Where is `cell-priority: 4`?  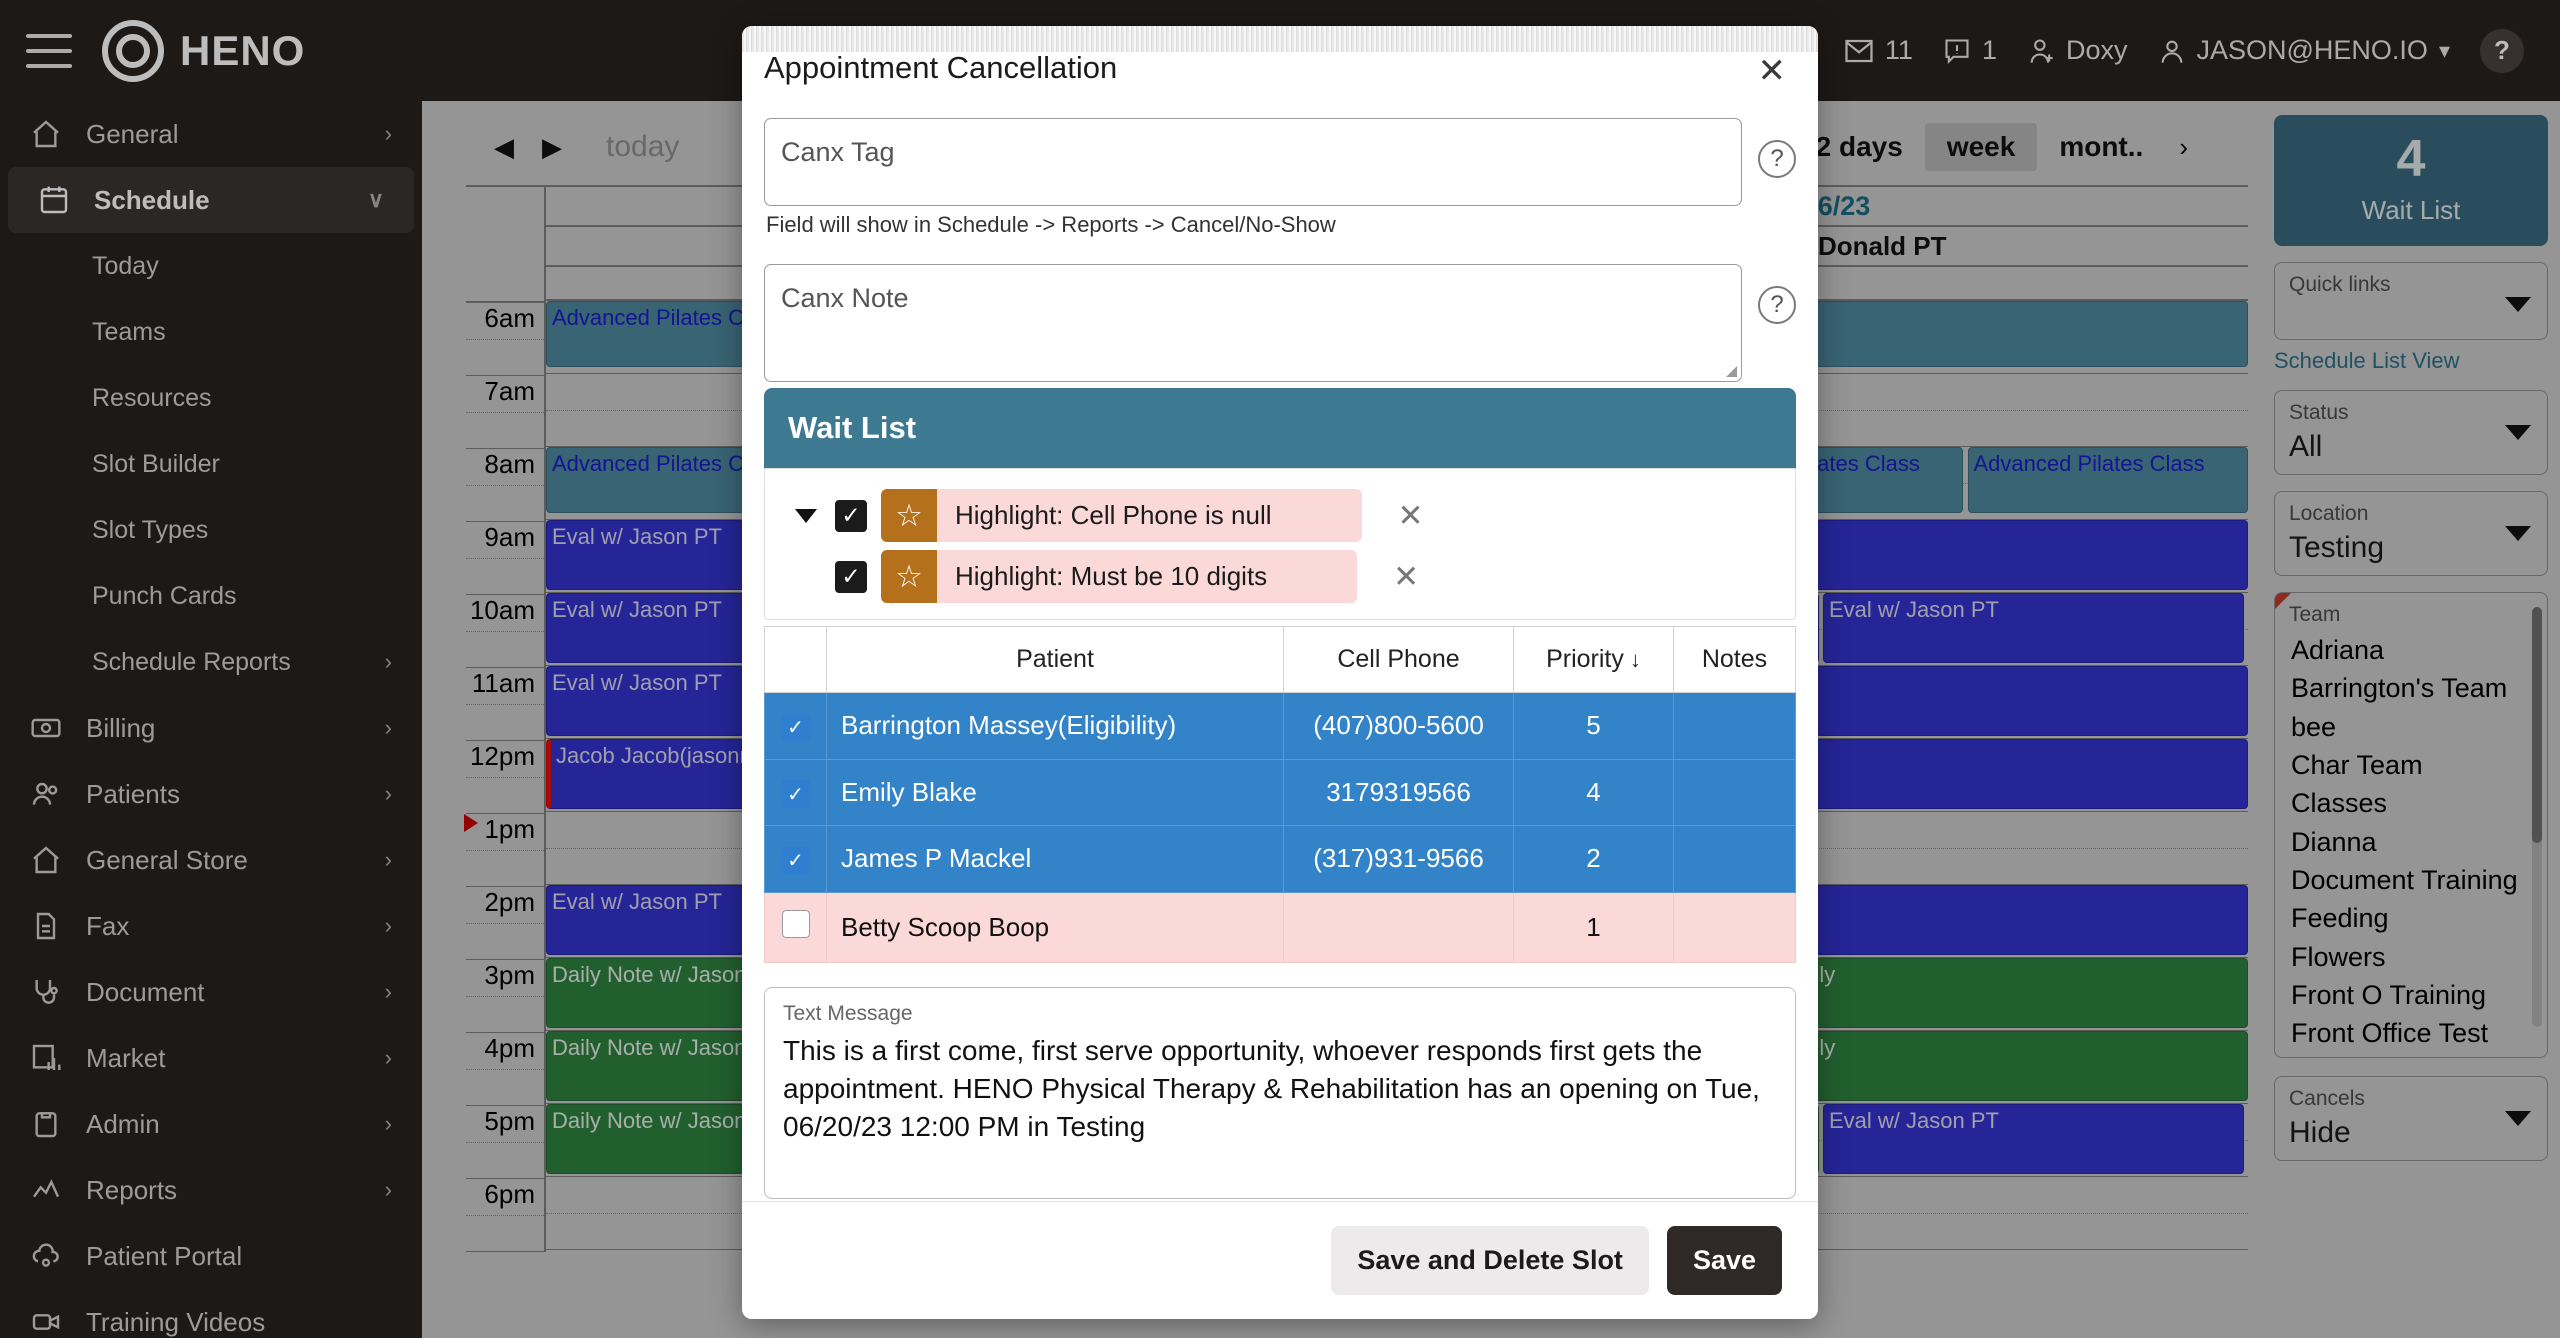
cell-priority: 4 is located at coordinates (1593, 792).